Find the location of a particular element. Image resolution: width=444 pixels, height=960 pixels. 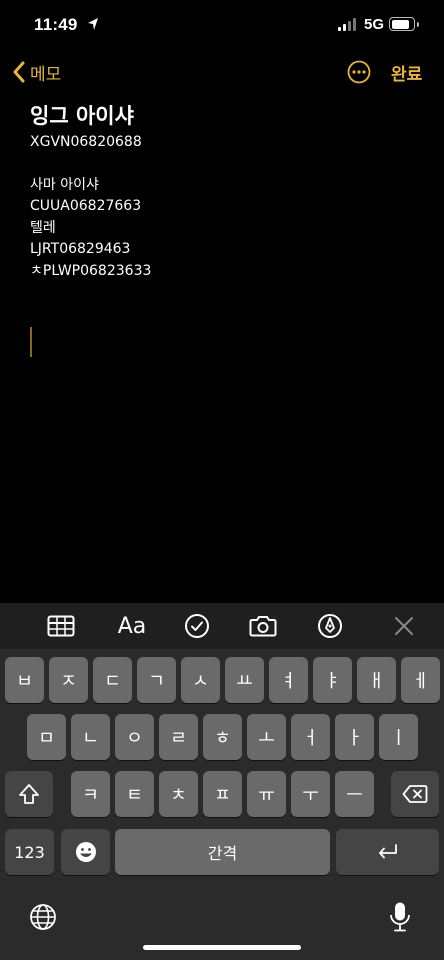

note-line: CUUA06827663 is located at coordinates (86, 206).